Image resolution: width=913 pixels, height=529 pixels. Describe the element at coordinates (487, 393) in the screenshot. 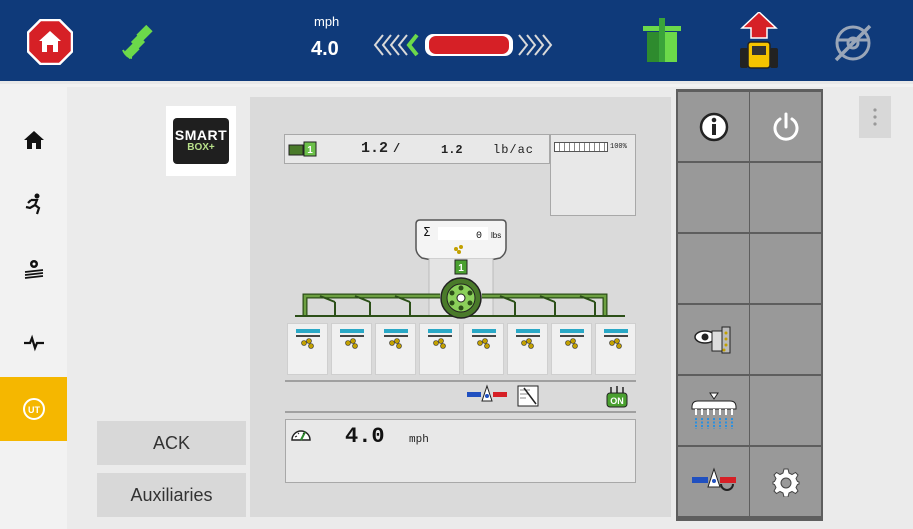

I see `section-control-icon` at that location.